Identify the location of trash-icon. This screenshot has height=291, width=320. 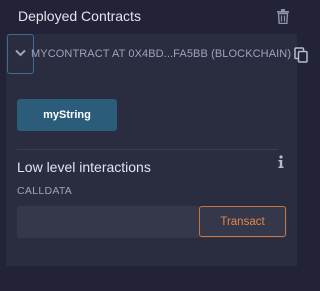
(283, 16).